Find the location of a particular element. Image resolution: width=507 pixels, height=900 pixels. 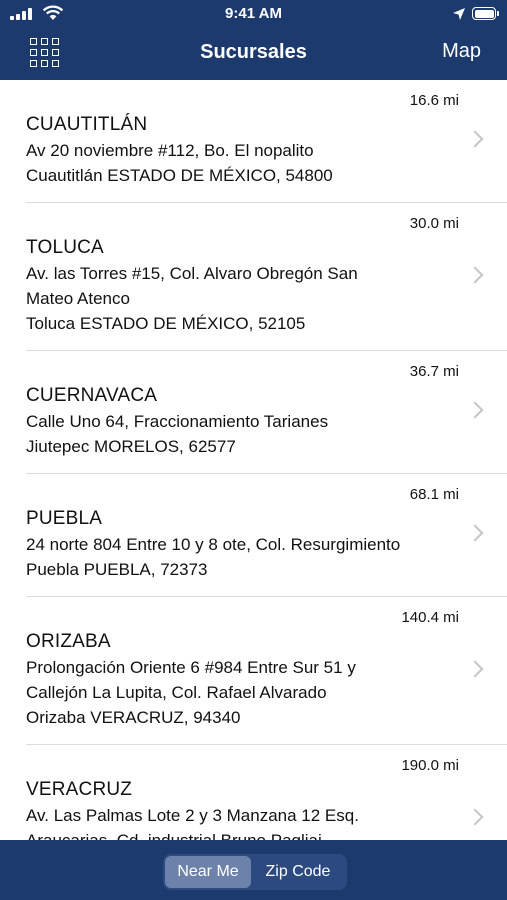

map-button: Map is located at coordinates (461, 51).